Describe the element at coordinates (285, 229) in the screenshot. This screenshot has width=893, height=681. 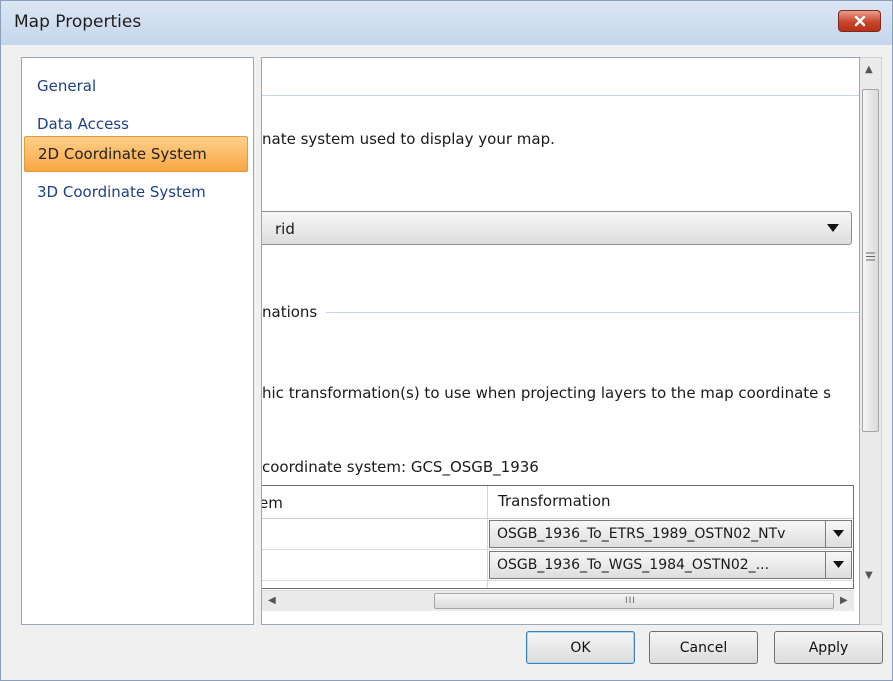
I see `dropdown-value: rid` at that location.